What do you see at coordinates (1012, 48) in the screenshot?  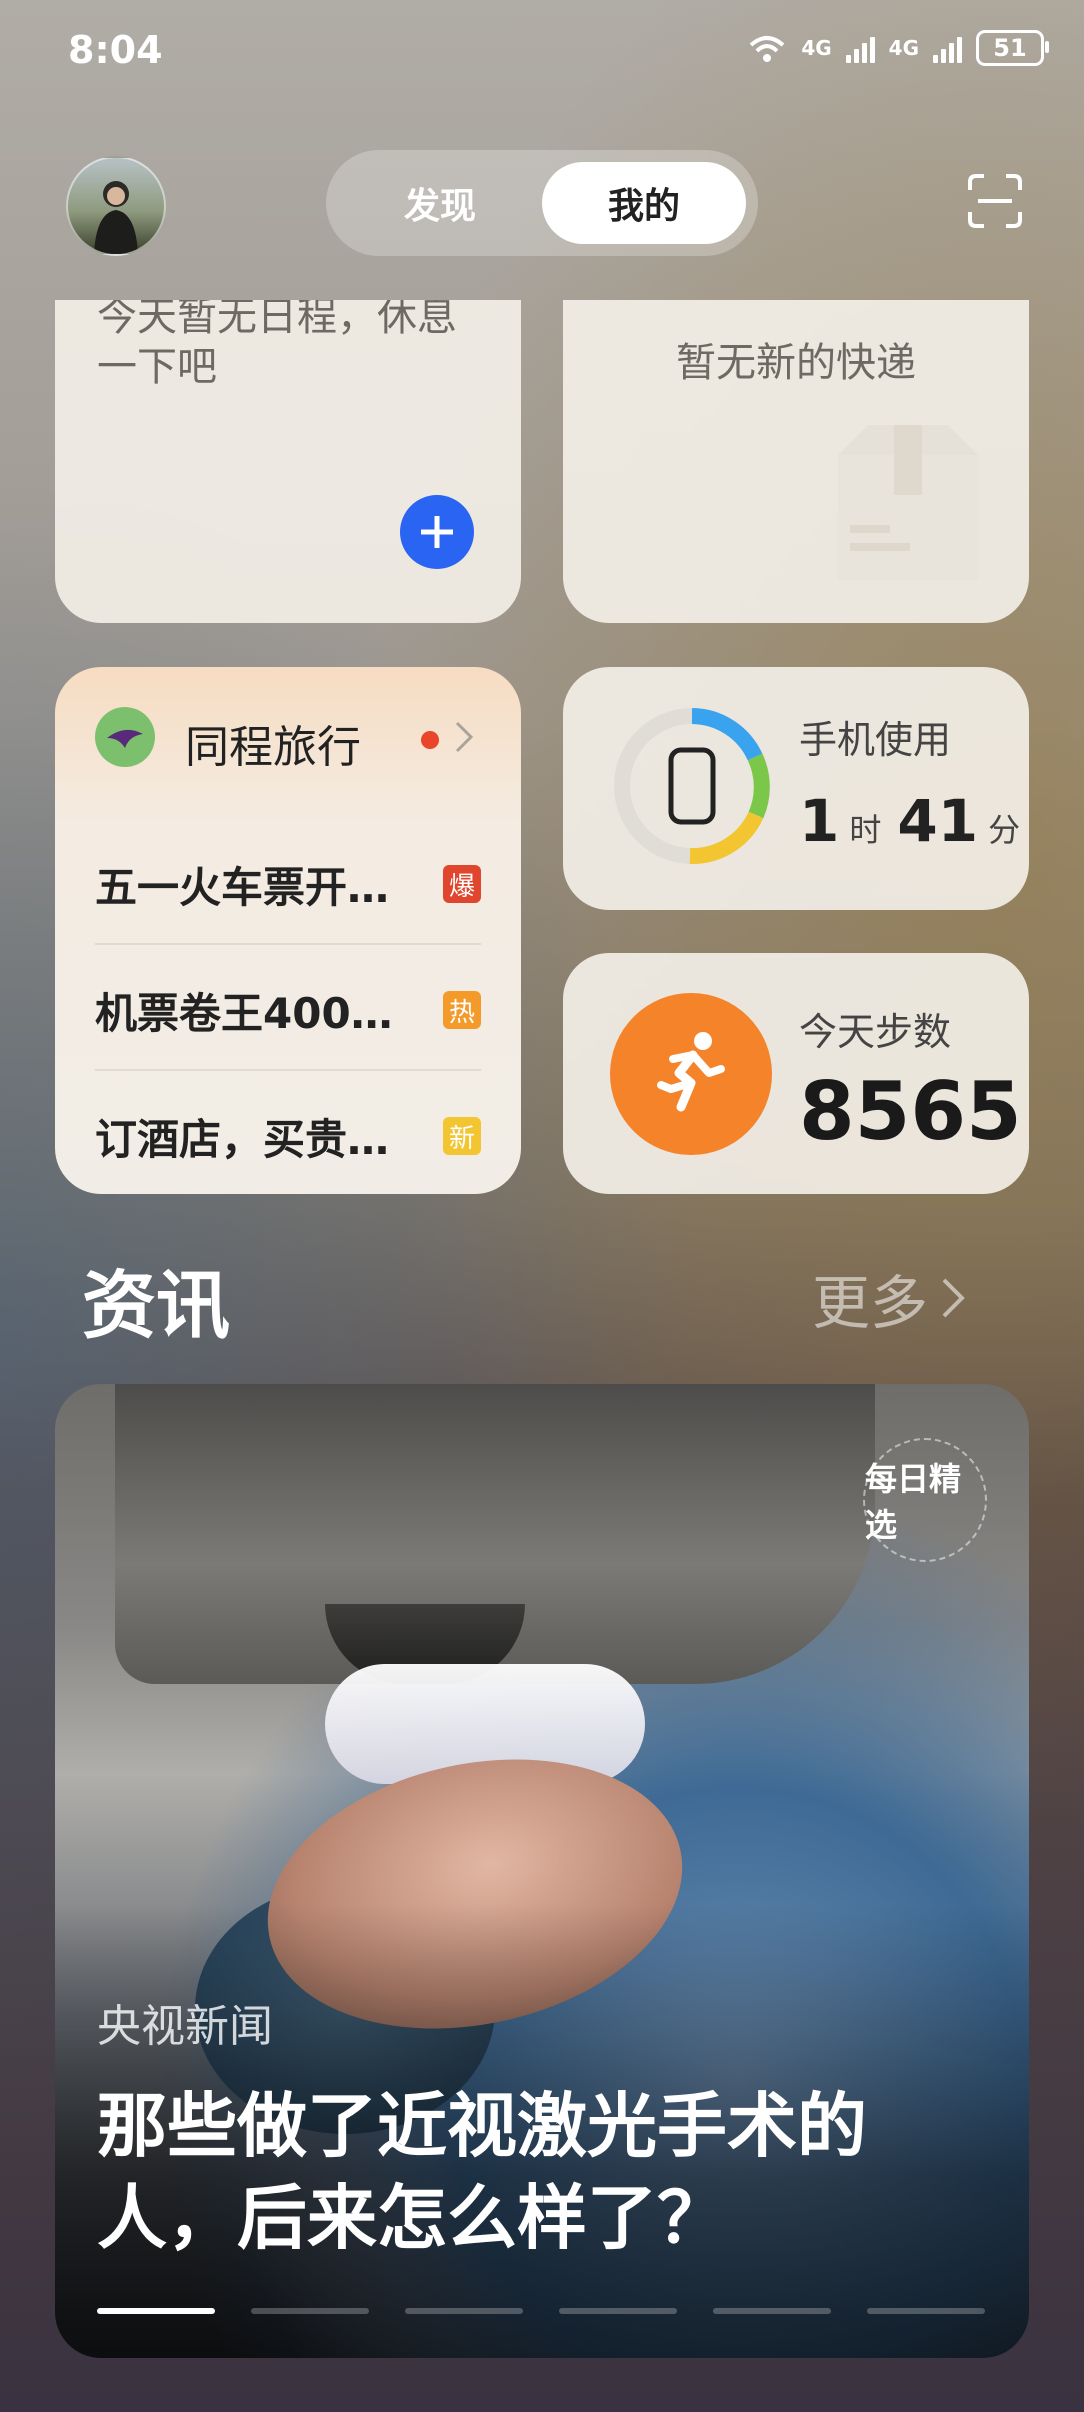 I see `battery-icon: 51` at bounding box center [1012, 48].